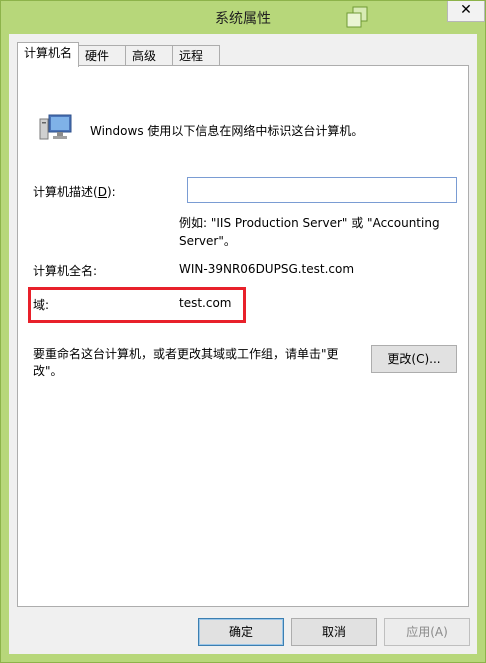 Image resolution: width=486 pixels, height=663 pixels. I want to click on title-bar: 系统属性 ✕, so click(243, 17).